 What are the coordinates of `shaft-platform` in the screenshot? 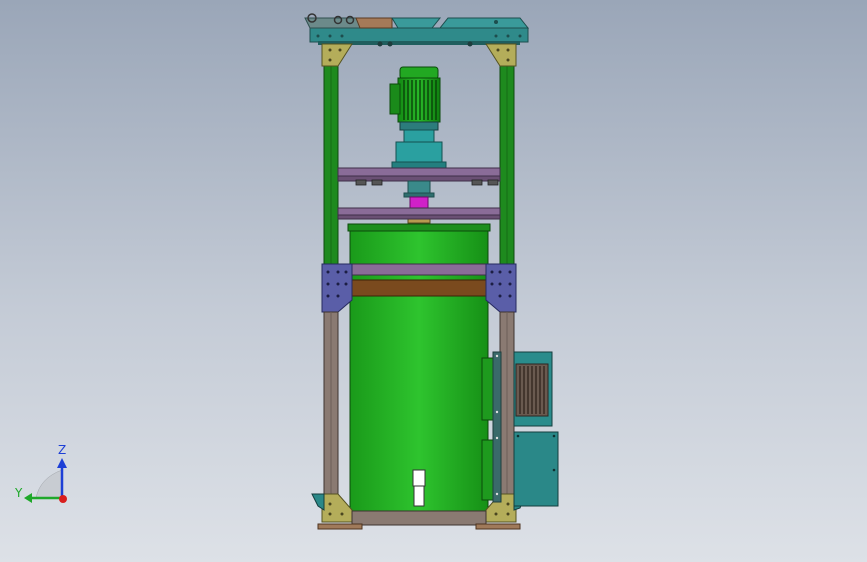 It's located at (419, 211).